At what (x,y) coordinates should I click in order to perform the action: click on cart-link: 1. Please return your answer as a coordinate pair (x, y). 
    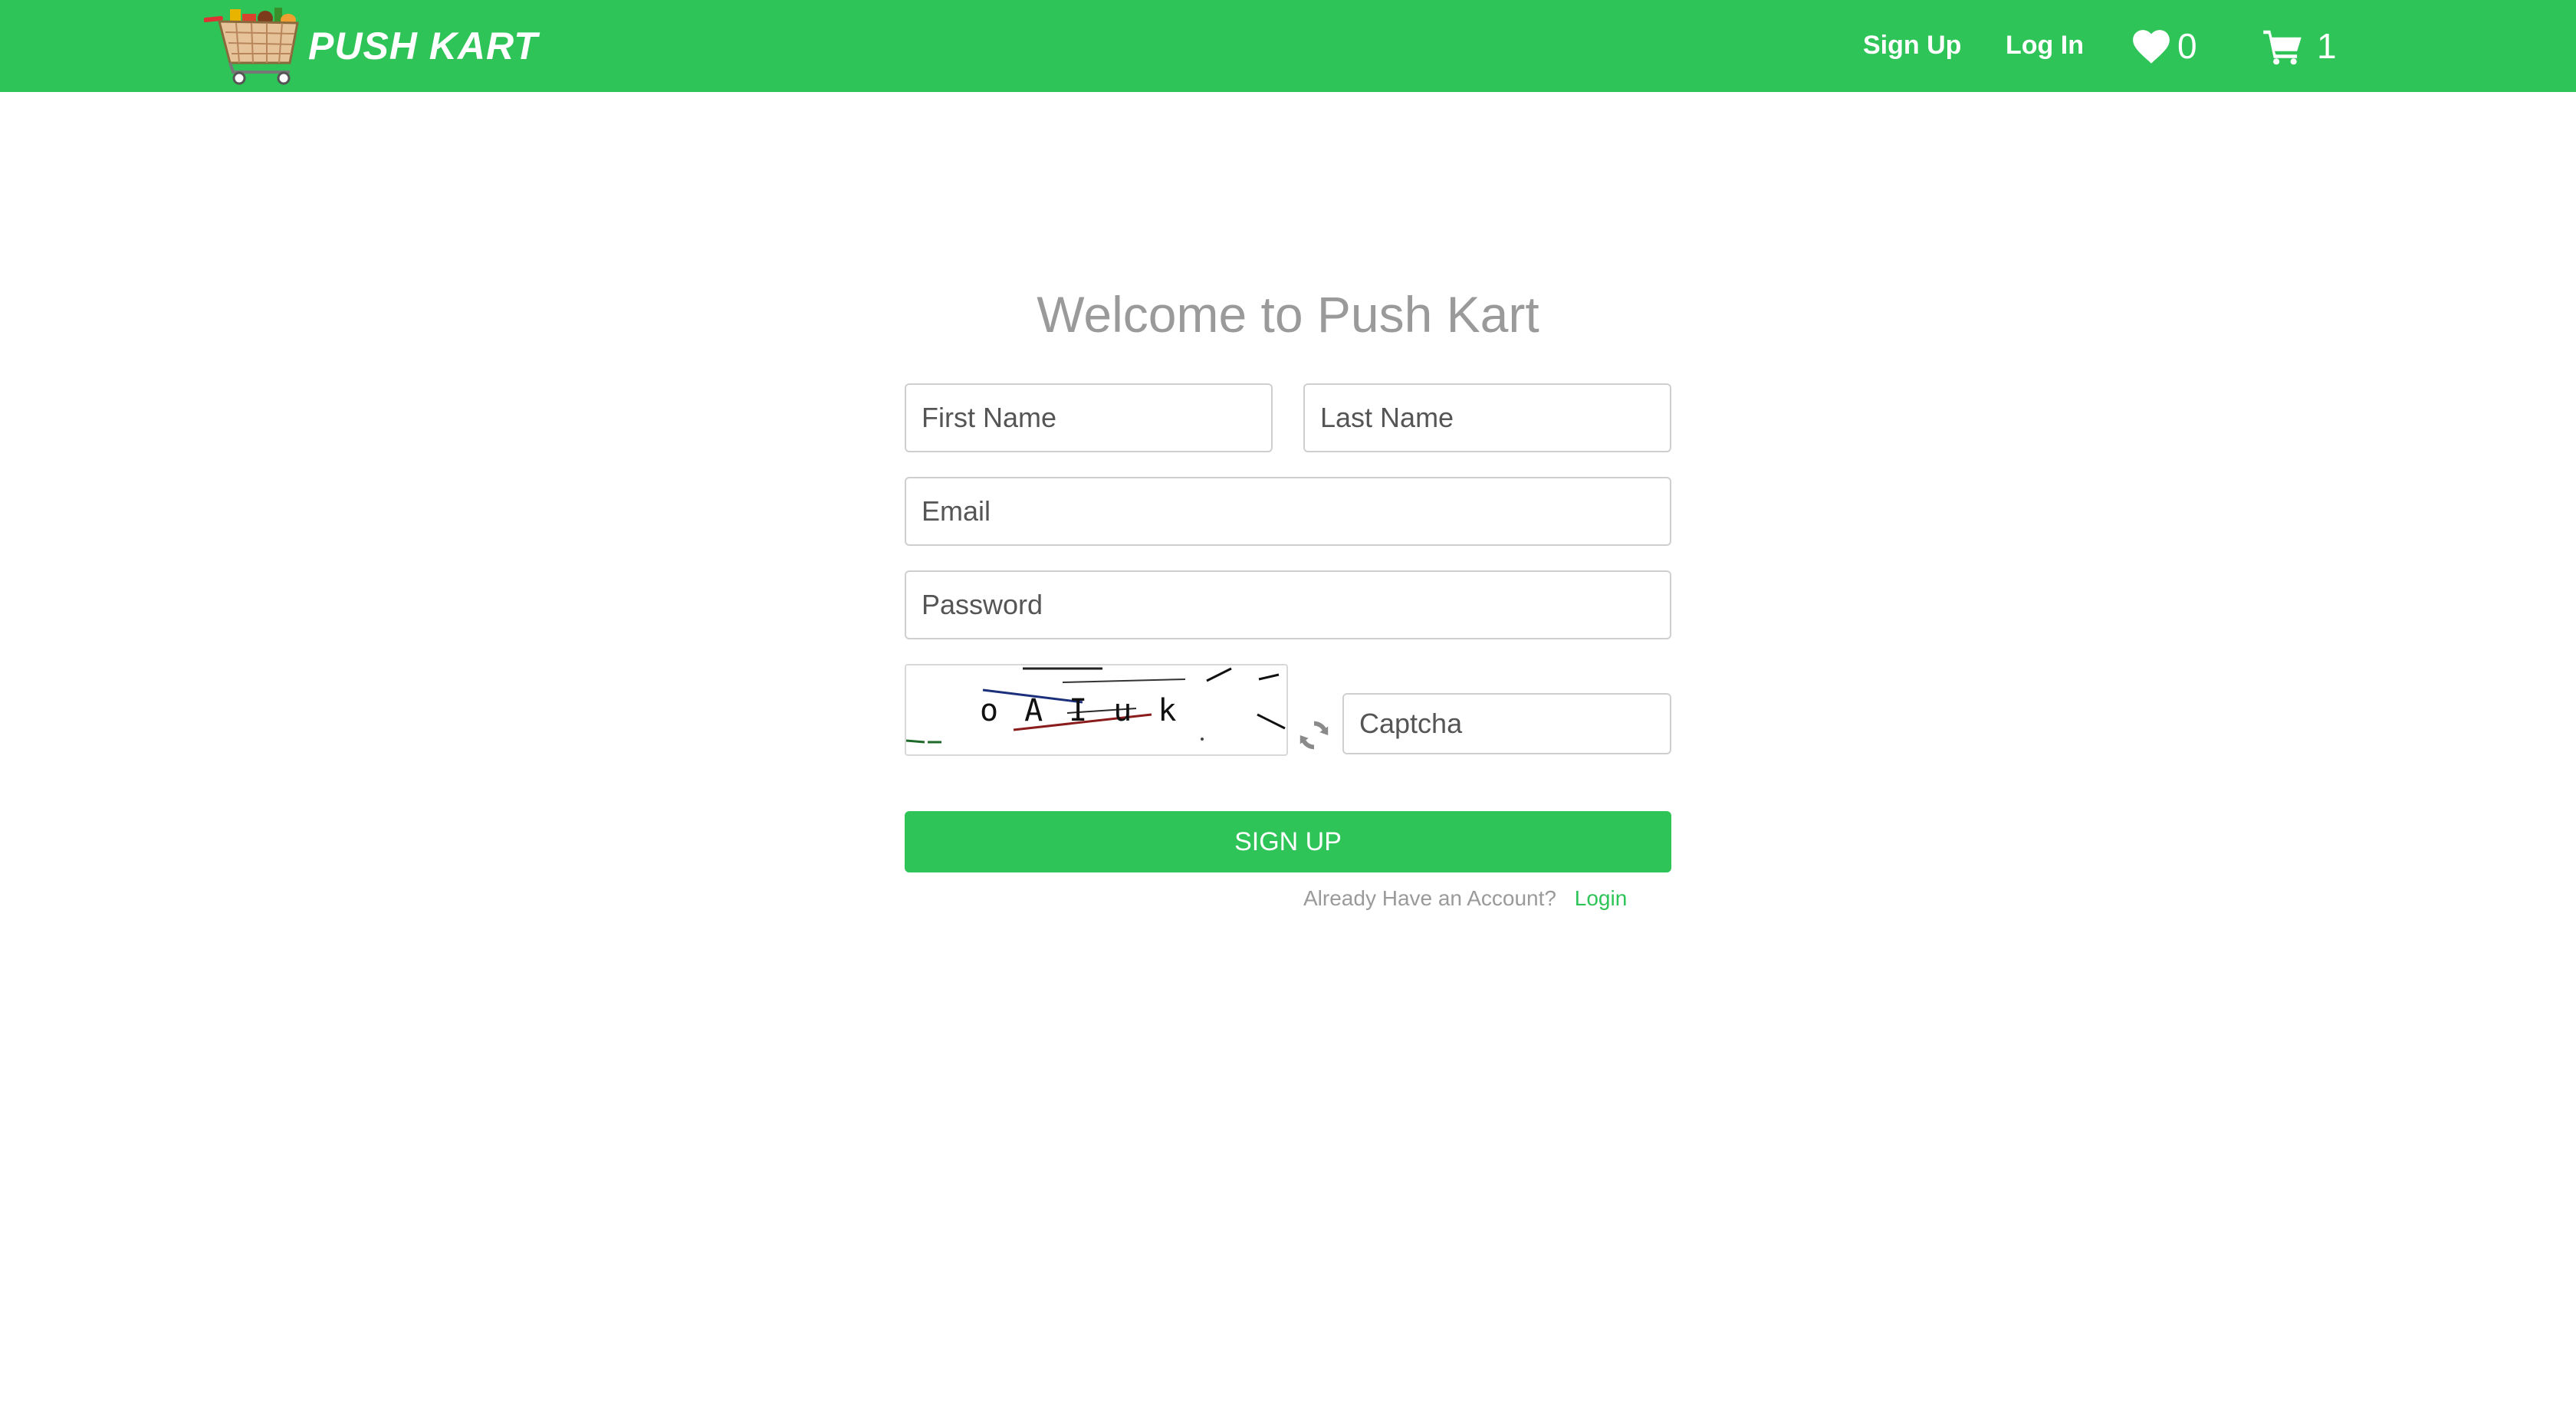
    Looking at the image, I should click on (2299, 46).